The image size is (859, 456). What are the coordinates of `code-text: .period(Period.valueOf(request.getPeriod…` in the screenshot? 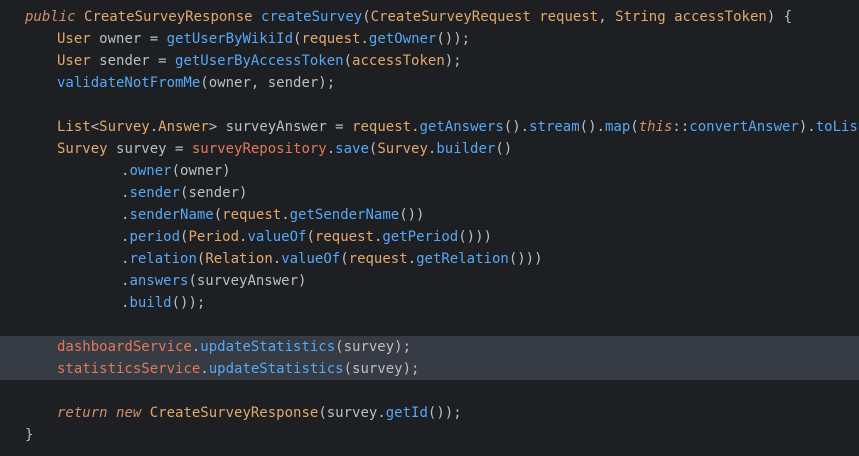 It's located at (306, 237).